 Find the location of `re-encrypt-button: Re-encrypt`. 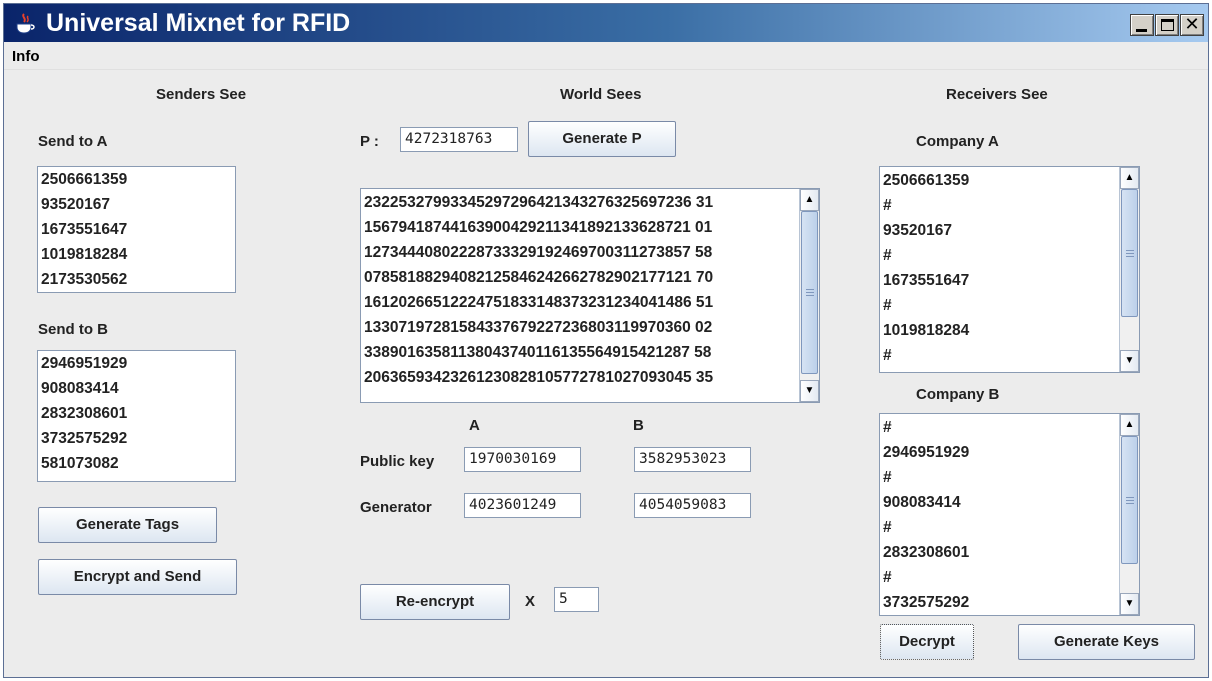

re-encrypt-button: Re-encrypt is located at coordinates (435, 602).